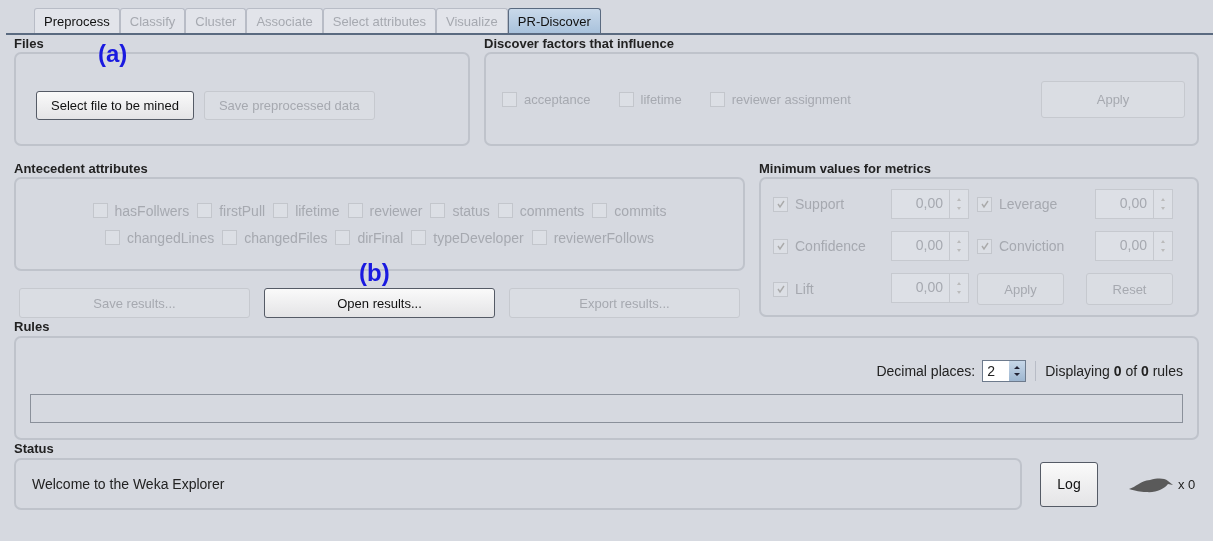 The height and width of the screenshot is (541, 1213). I want to click on tab: PR-Discover, so click(554, 20).